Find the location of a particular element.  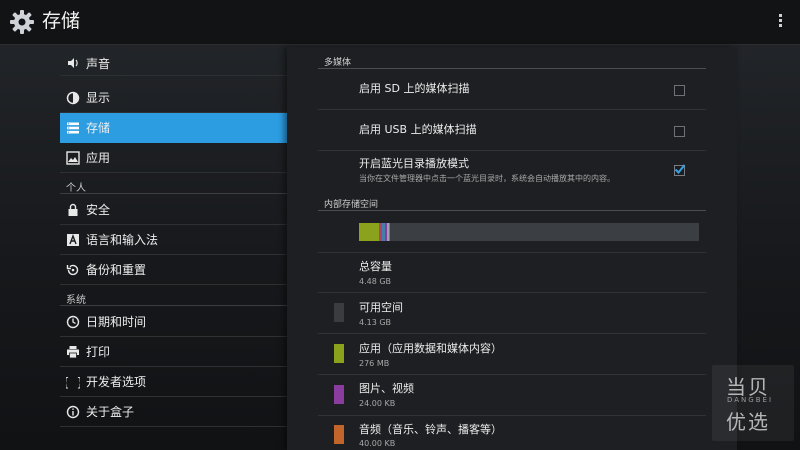

nav-header-system: 系统 is located at coordinates (76, 300).